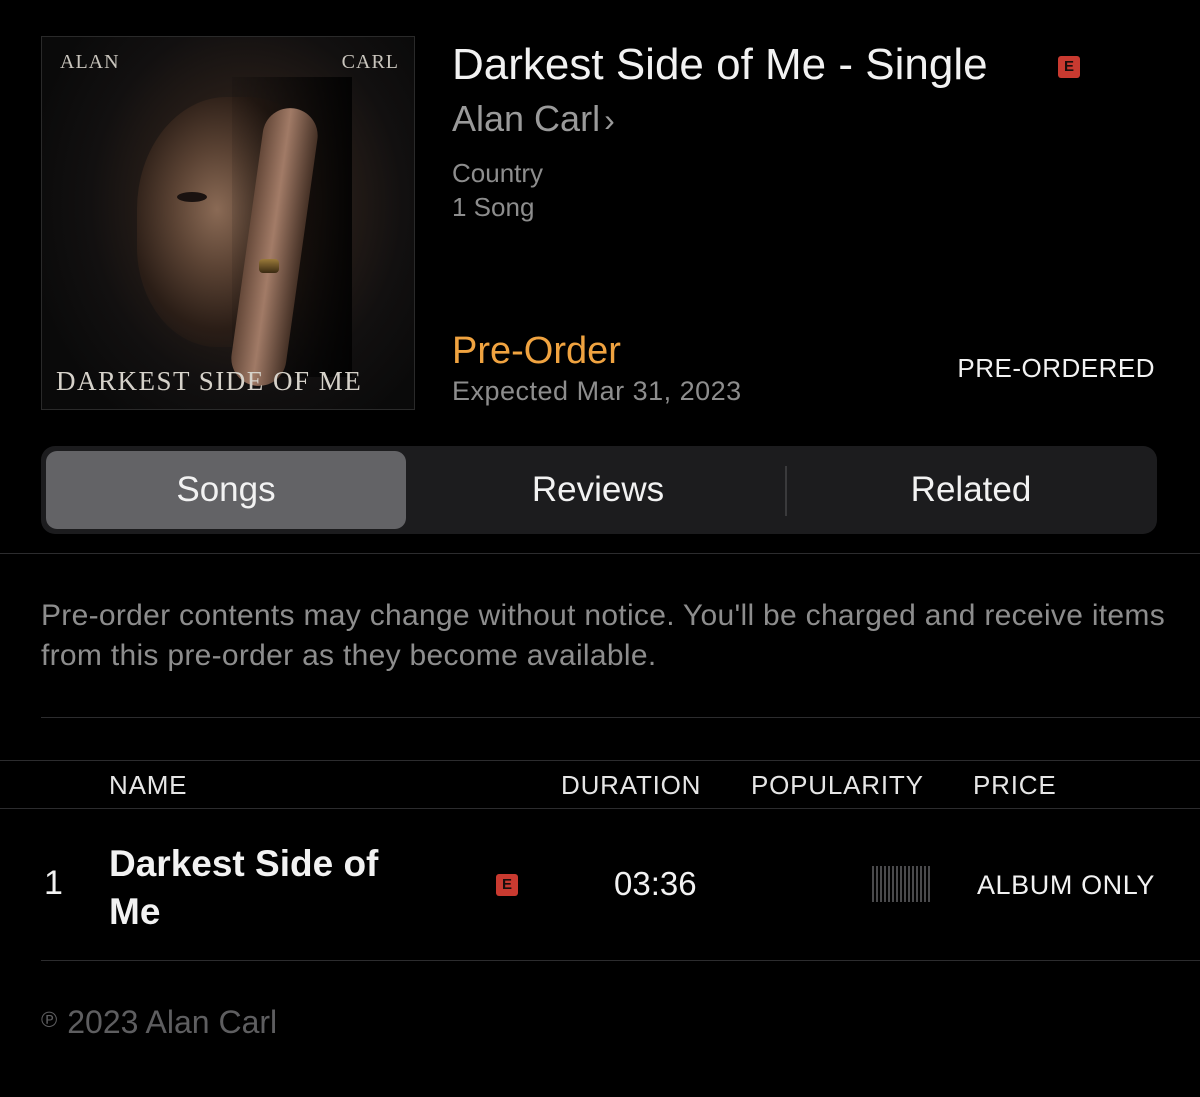  What do you see at coordinates (90, 62) in the screenshot?
I see `artwork-first-name: ALAN` at bounding box center [90, 62].